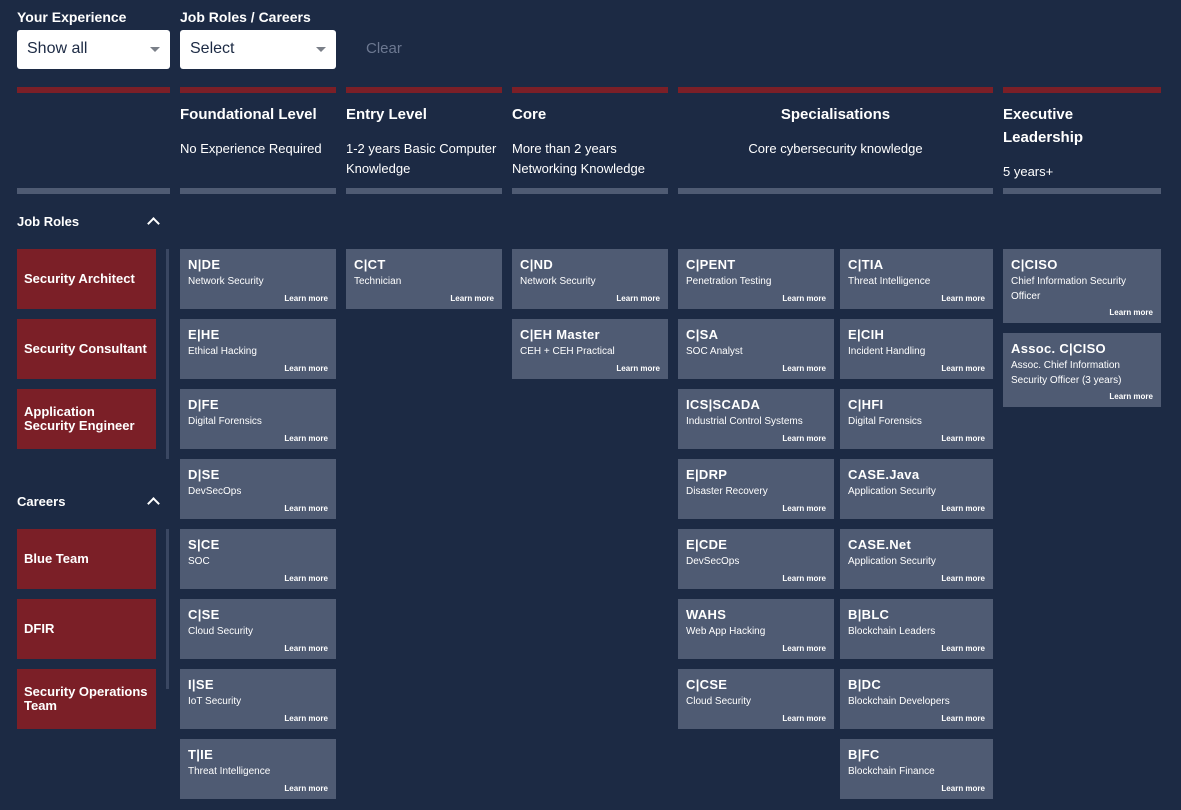 Image resolution: width=1181 pixels, height=810 pixels. What do you see at coordinates (93, 49) in the screenshot?
I see `experience-select: Show all` at bounding box center [93, 49].